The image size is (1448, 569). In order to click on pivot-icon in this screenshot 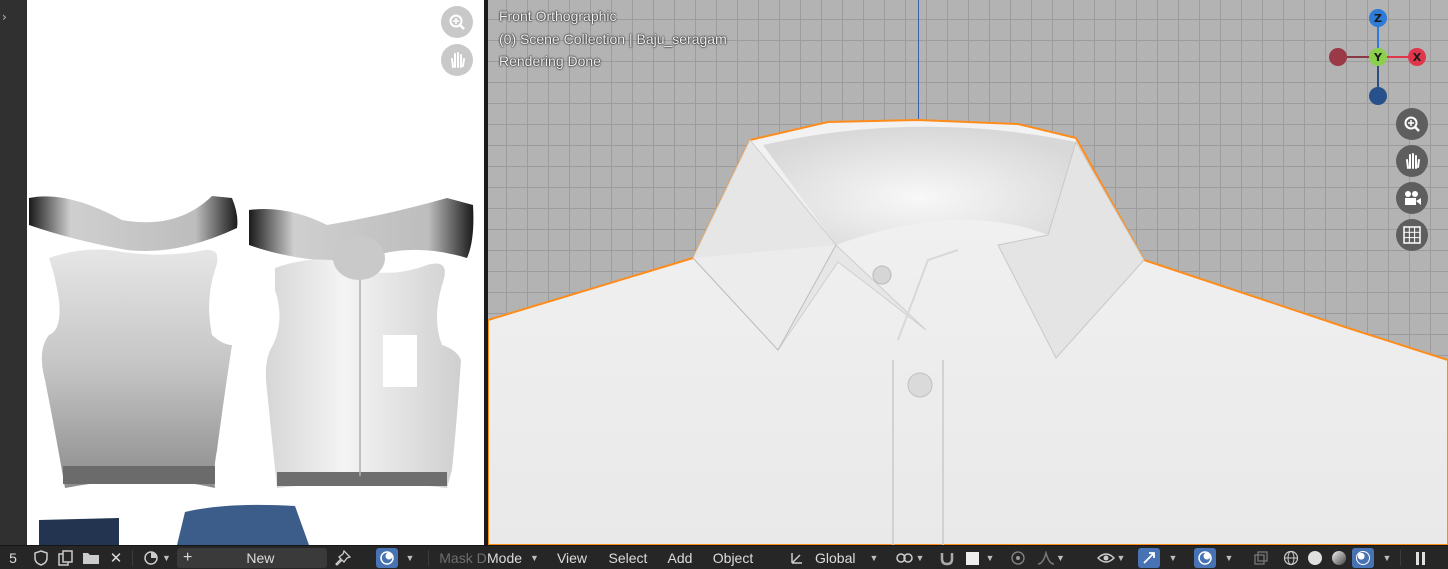, I will do `click(904, 558)`.